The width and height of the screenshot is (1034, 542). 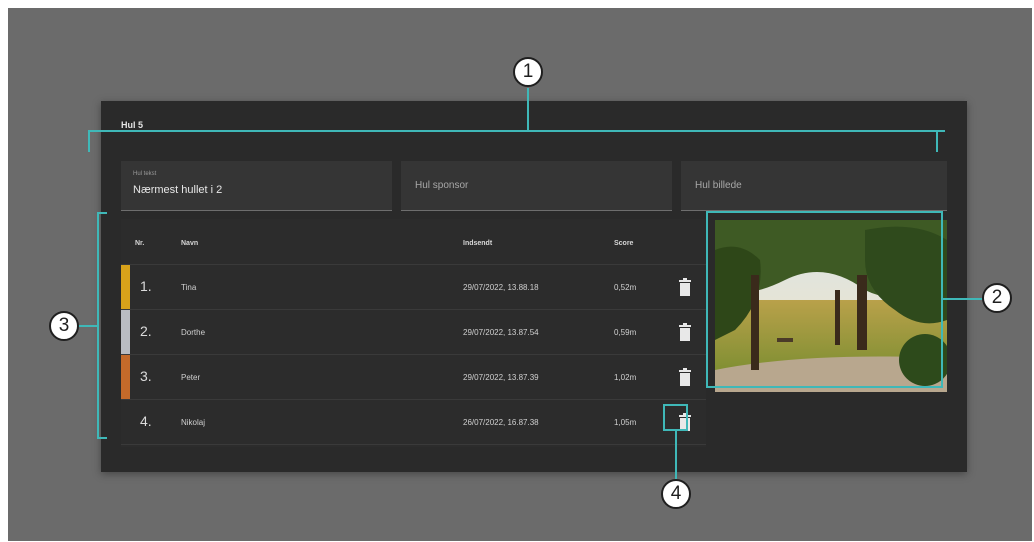 I want to click on score: 0,52m, so click(x=625, y=287).